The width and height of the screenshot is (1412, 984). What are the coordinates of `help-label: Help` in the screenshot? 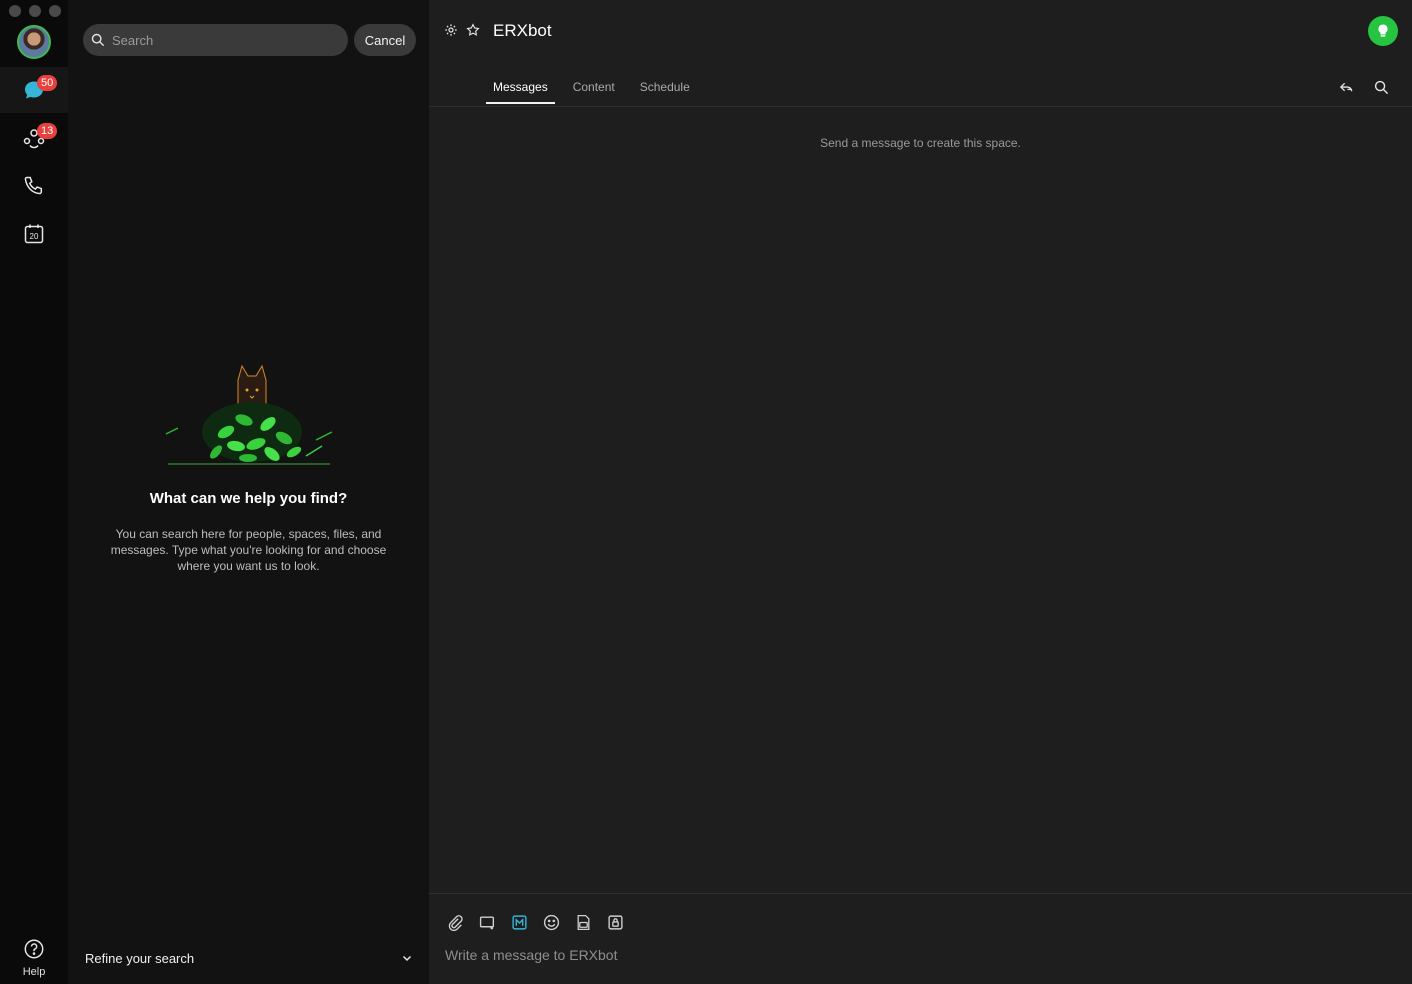 It's located at (34, 972).